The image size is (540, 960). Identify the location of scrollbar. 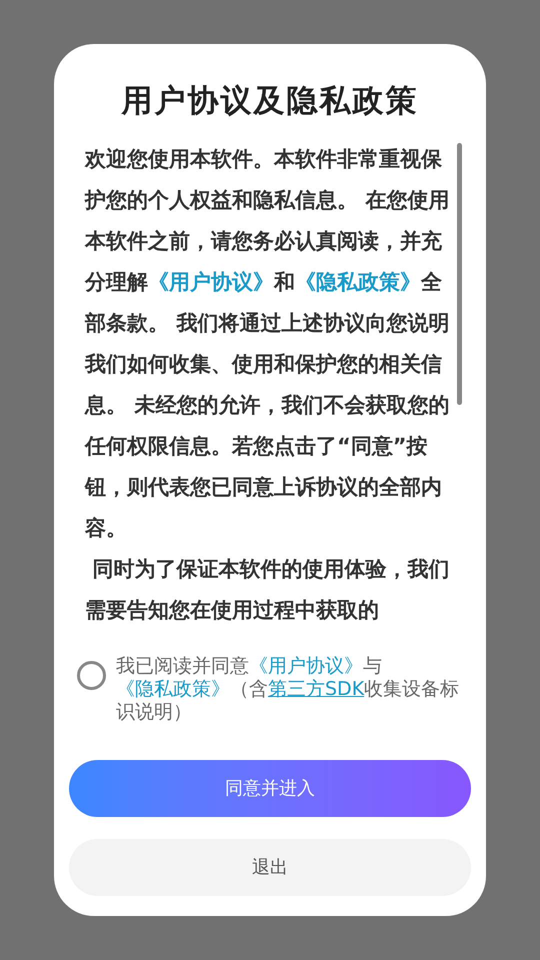
(459, 273).